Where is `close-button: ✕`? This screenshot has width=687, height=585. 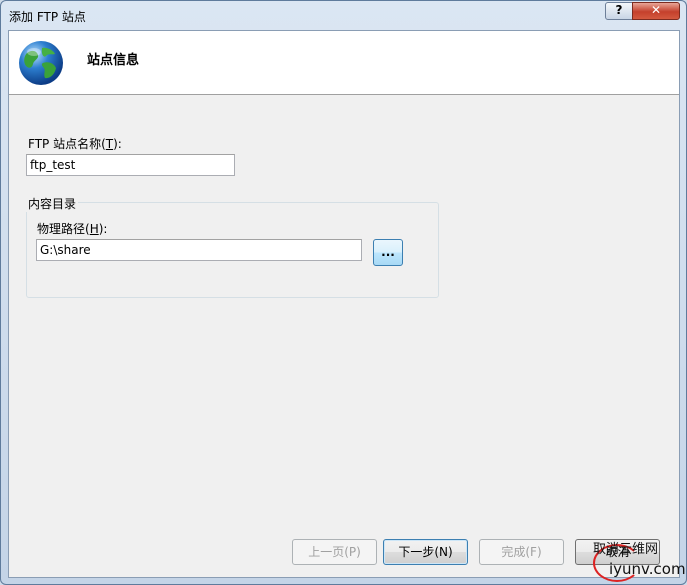
close-button: ✕ is located at coordinates (656, 11).